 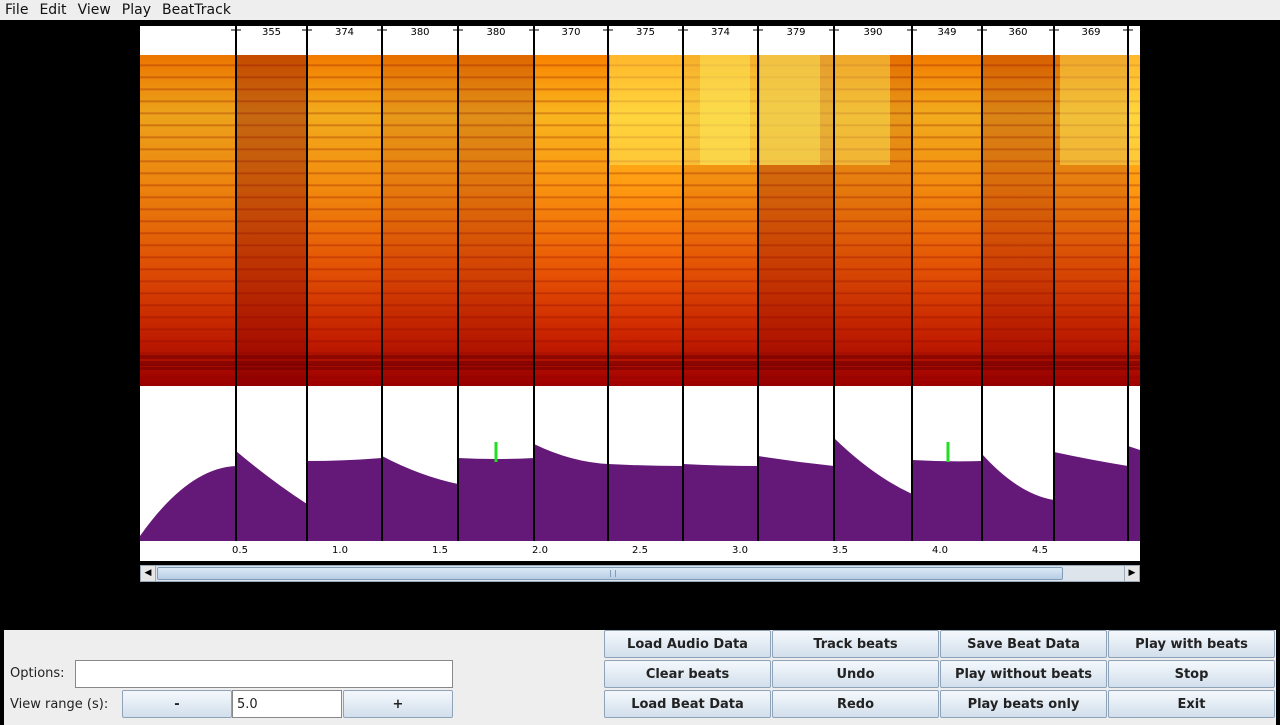 What do you see at coordinates (95, 10) in the screenshot?
I see `menu-view: View` at bounding box center [95, 10].